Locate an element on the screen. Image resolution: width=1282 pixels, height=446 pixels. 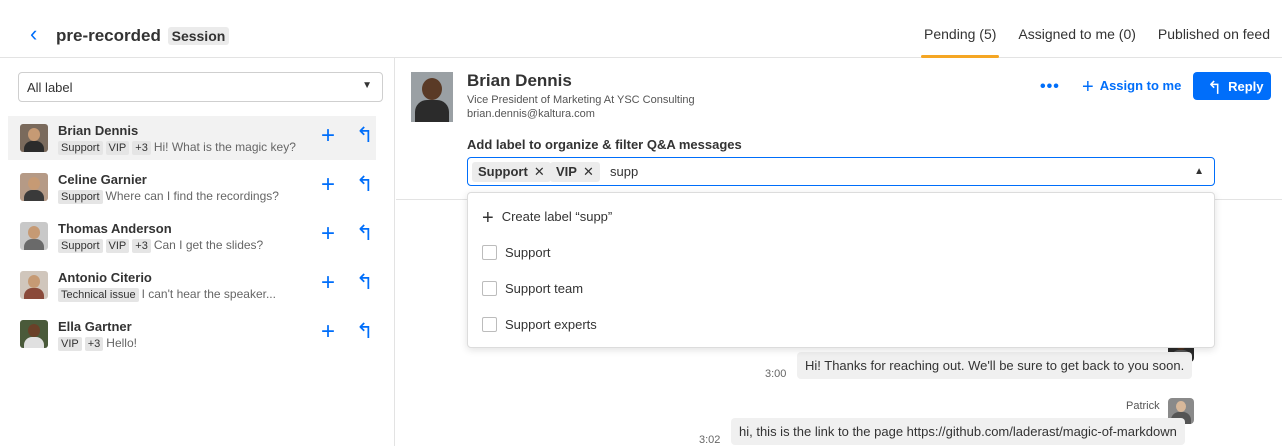
message-time: 3:00 is located at coordinates (776, 374).